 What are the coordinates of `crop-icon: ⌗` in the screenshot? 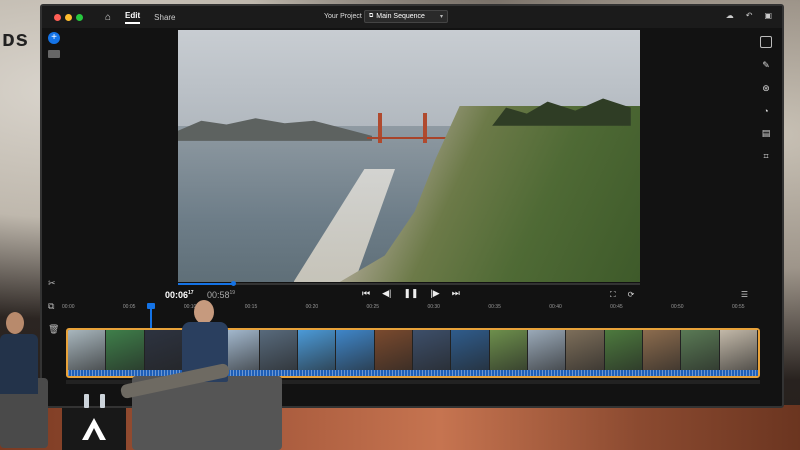 It's located at (765, 156).